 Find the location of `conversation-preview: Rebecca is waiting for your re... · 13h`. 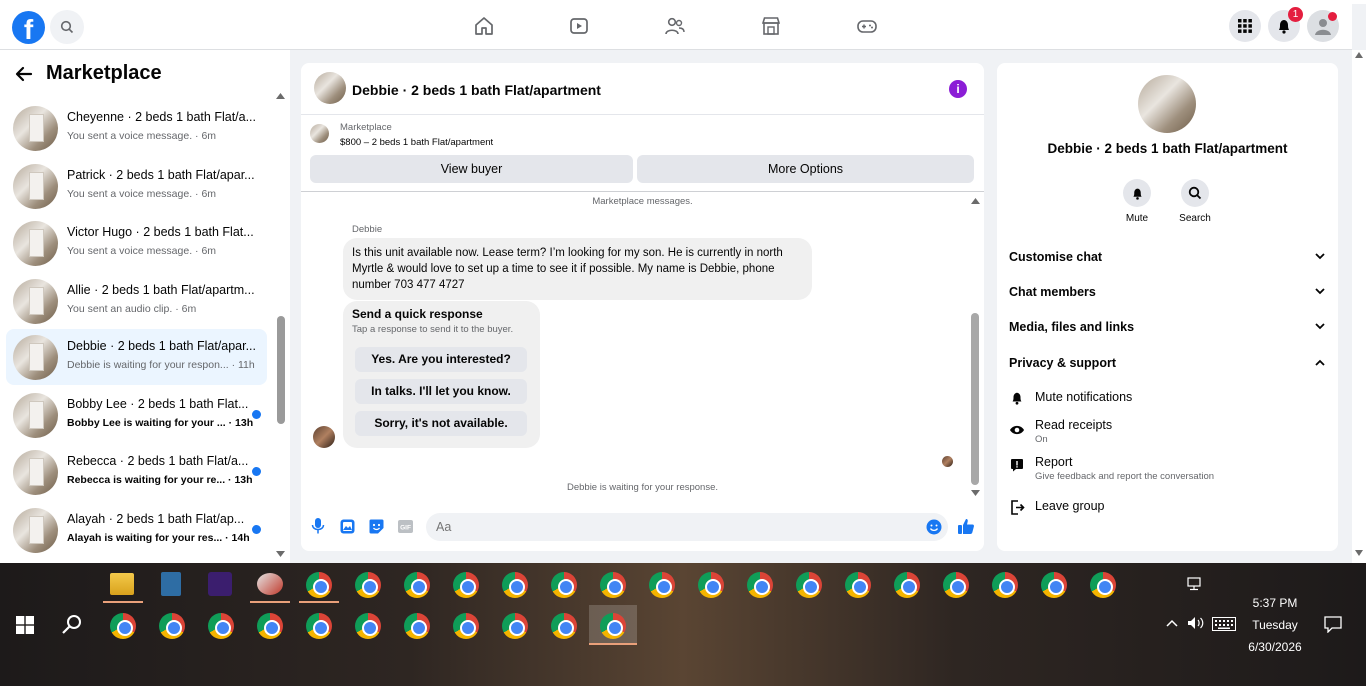

conversation-preview: Rebecca is waiting for your re... · 13h is located at coordinates (160, 480).